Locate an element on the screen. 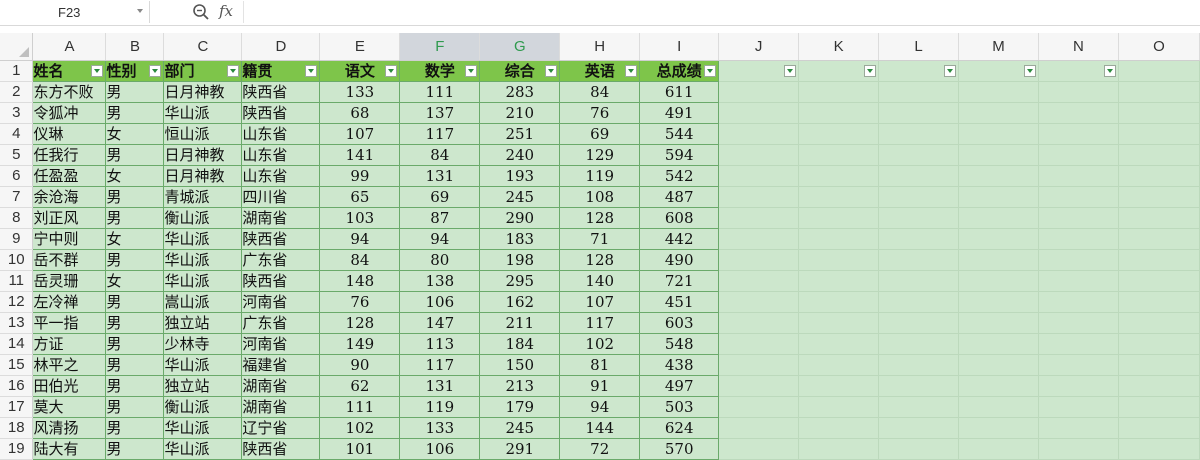 This screenshot has height=460, width=1200. cell: 嵩山派 is located at coordinates (203, 302).